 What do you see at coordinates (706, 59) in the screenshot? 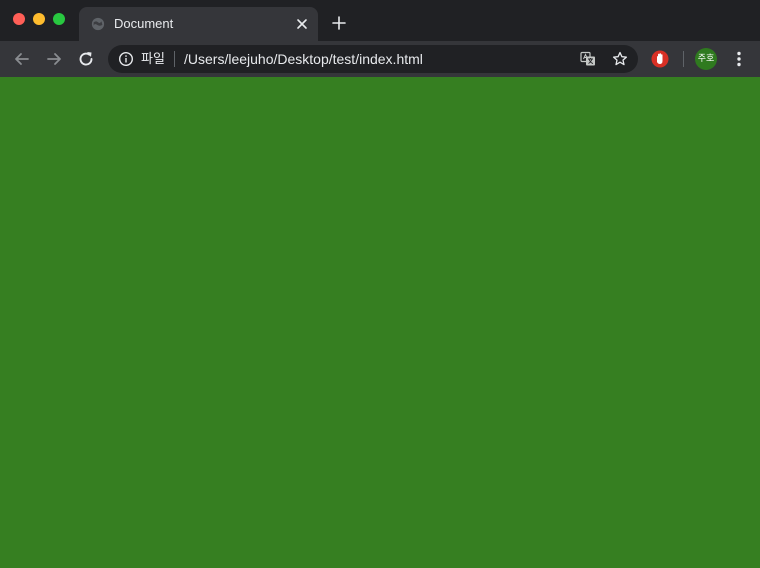
I see `profile-avatar: 주호` at bounding box center [706, 59].